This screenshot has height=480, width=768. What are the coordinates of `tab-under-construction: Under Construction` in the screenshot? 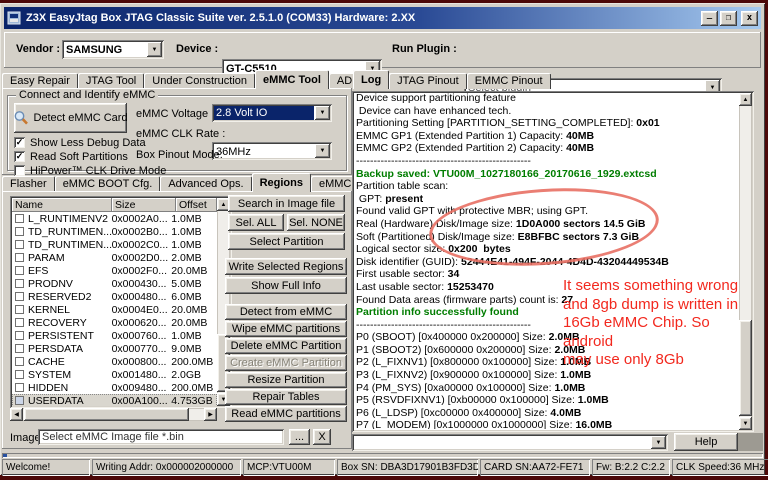 It's located at (200, 81).